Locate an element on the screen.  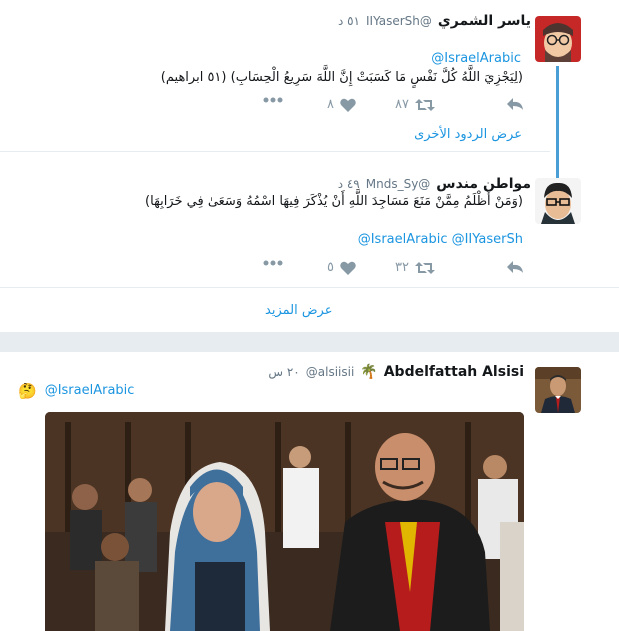
like-button: ٥ is located at coordinates (341, 267).